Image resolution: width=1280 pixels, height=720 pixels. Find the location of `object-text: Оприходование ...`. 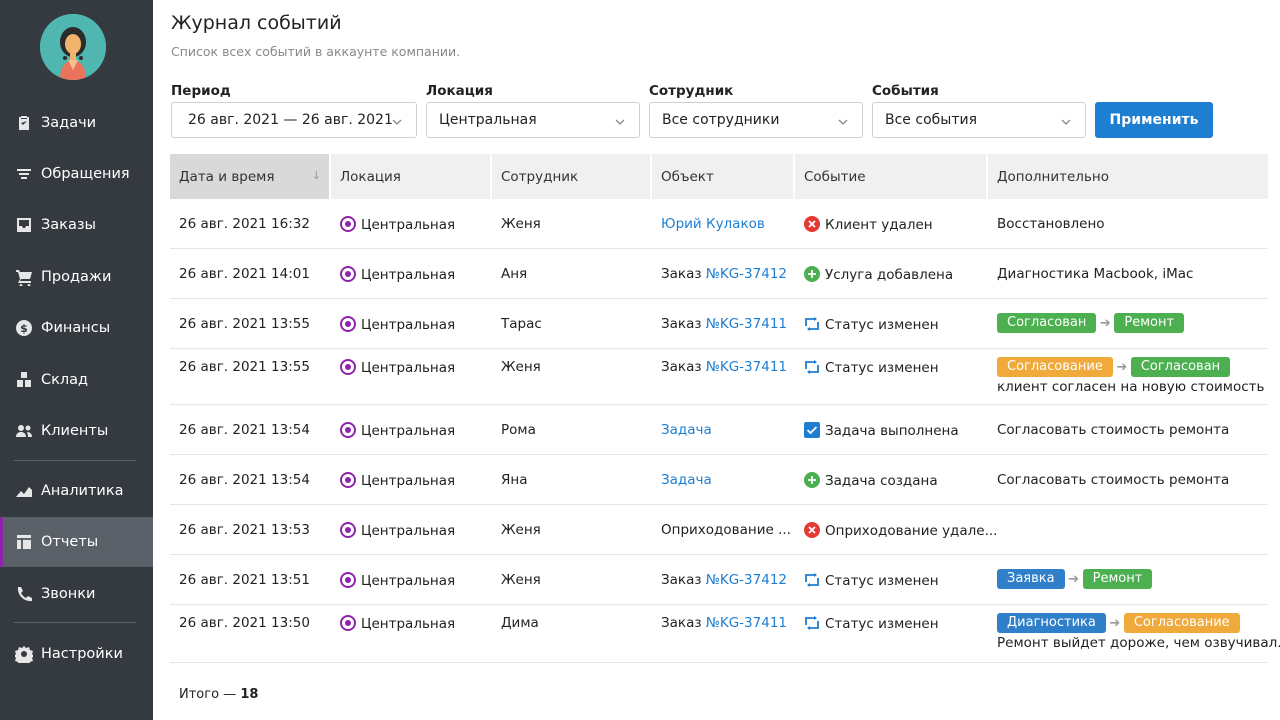

object-text: Оприходование ... is located at coordinates (726, 530).